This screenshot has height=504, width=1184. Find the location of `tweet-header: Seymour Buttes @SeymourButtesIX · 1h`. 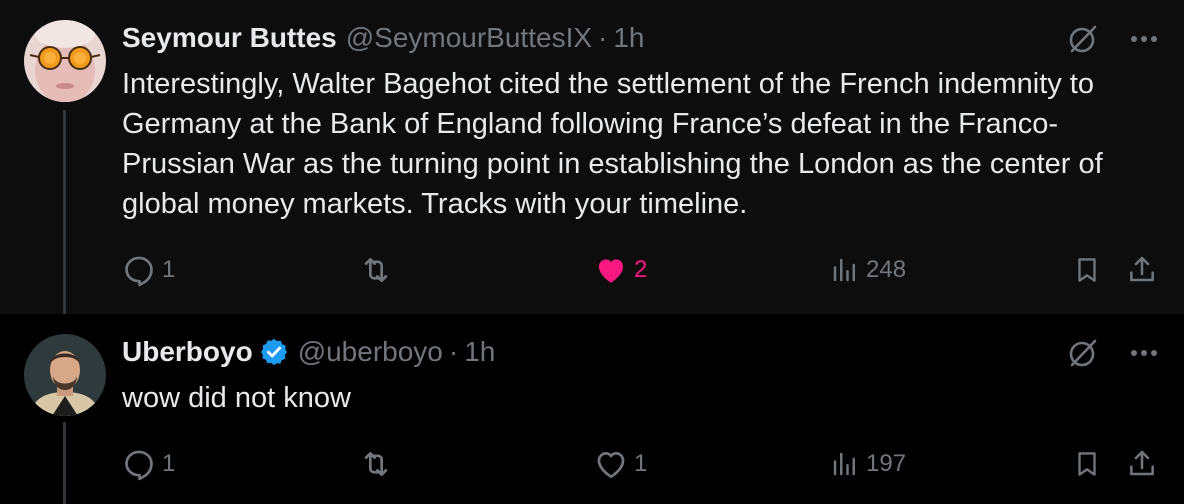

tweet-header: Seymour Buttes @SeymourButtesIX · 1h is located at coordinates (383, 38).